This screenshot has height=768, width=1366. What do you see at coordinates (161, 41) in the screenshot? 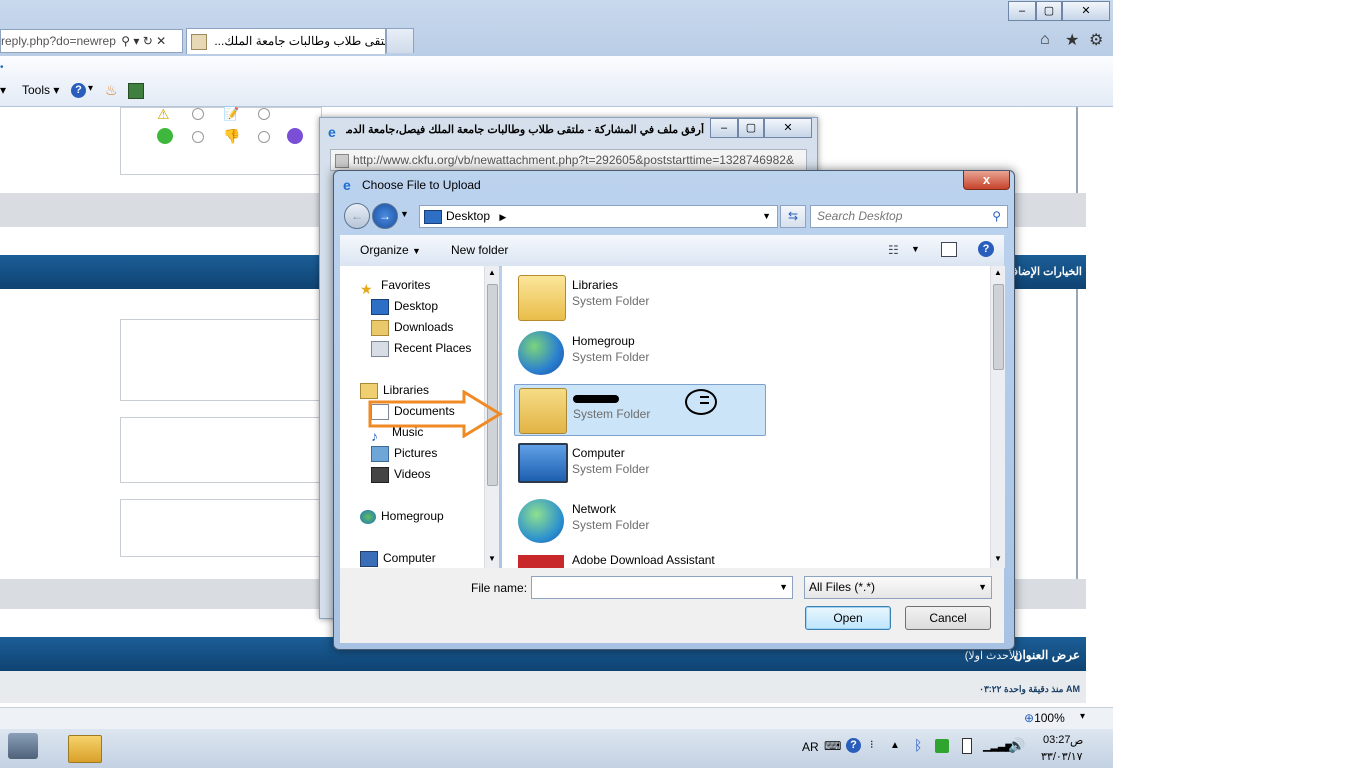
I see `stop-icon: ✕` at bounding box center [161, 41].